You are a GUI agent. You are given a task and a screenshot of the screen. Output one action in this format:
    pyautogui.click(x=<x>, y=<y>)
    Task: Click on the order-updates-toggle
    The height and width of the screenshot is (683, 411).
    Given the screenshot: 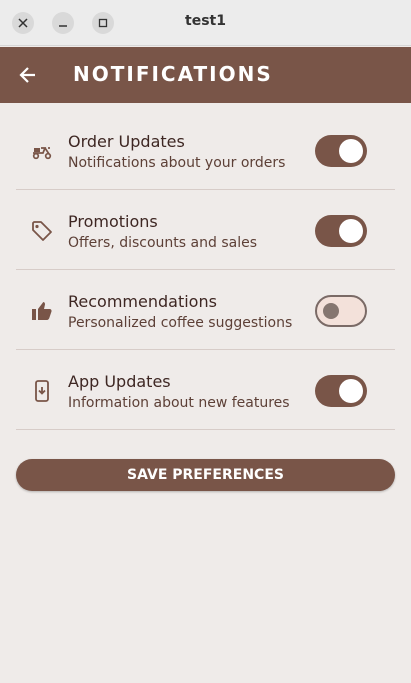 What is the action you would take?
    pyautogui.click(x=341, y=151)
    